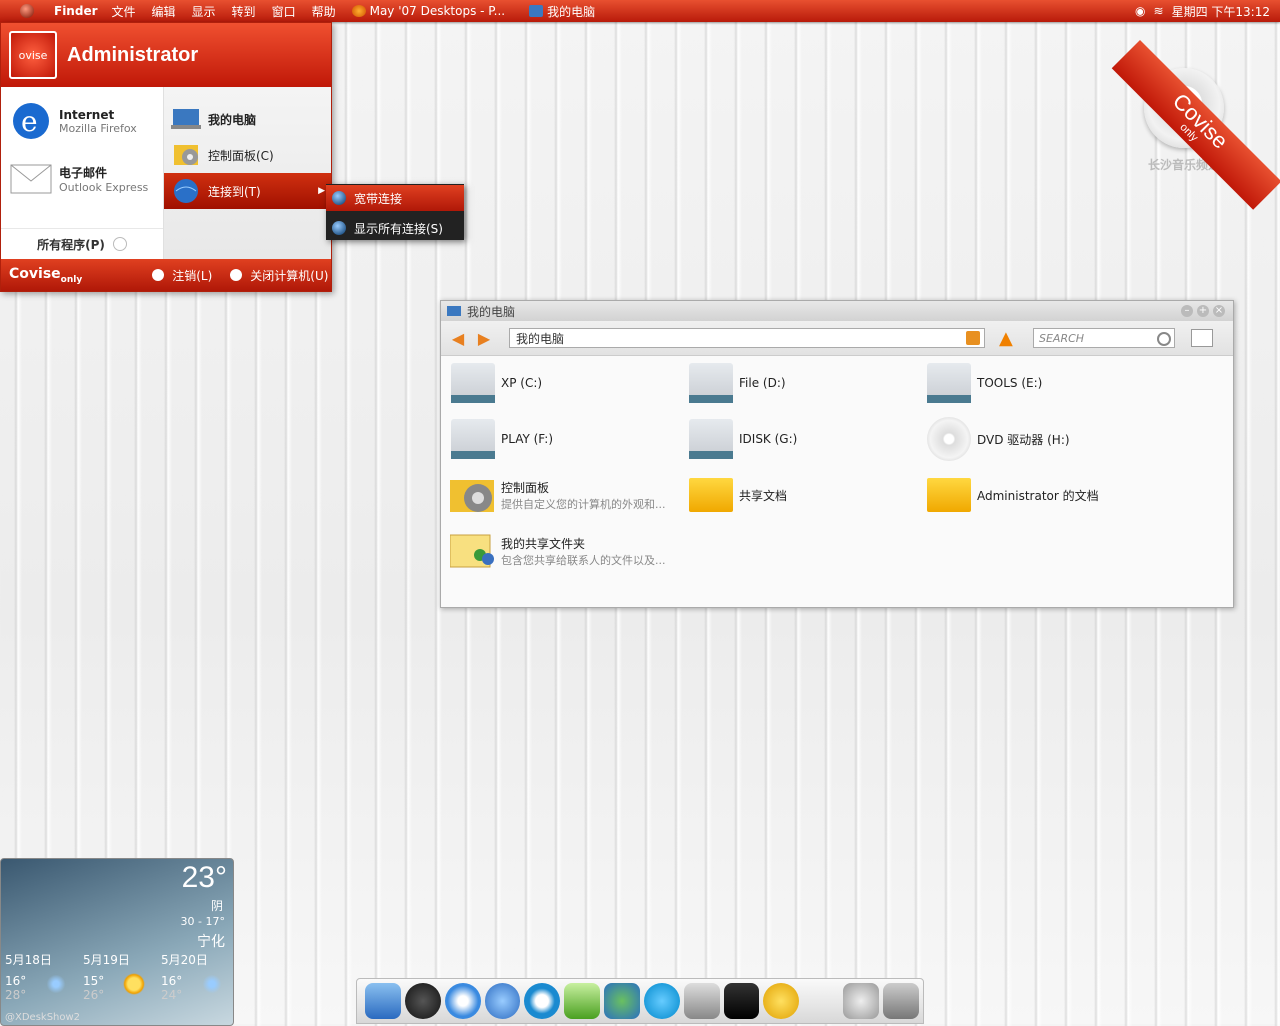 The height and width of the screenshot is (1026, 1280). I want to click on search-placeholder: SEARCH, so click(1062, 338).